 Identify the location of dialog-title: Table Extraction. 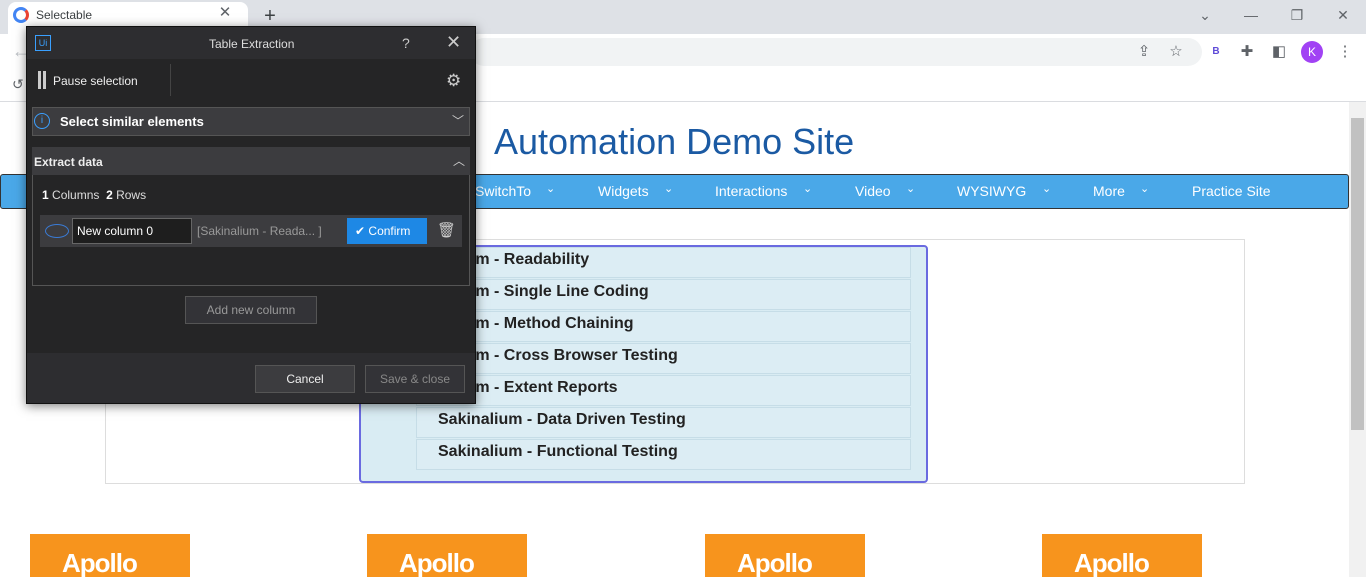
(252, 44).